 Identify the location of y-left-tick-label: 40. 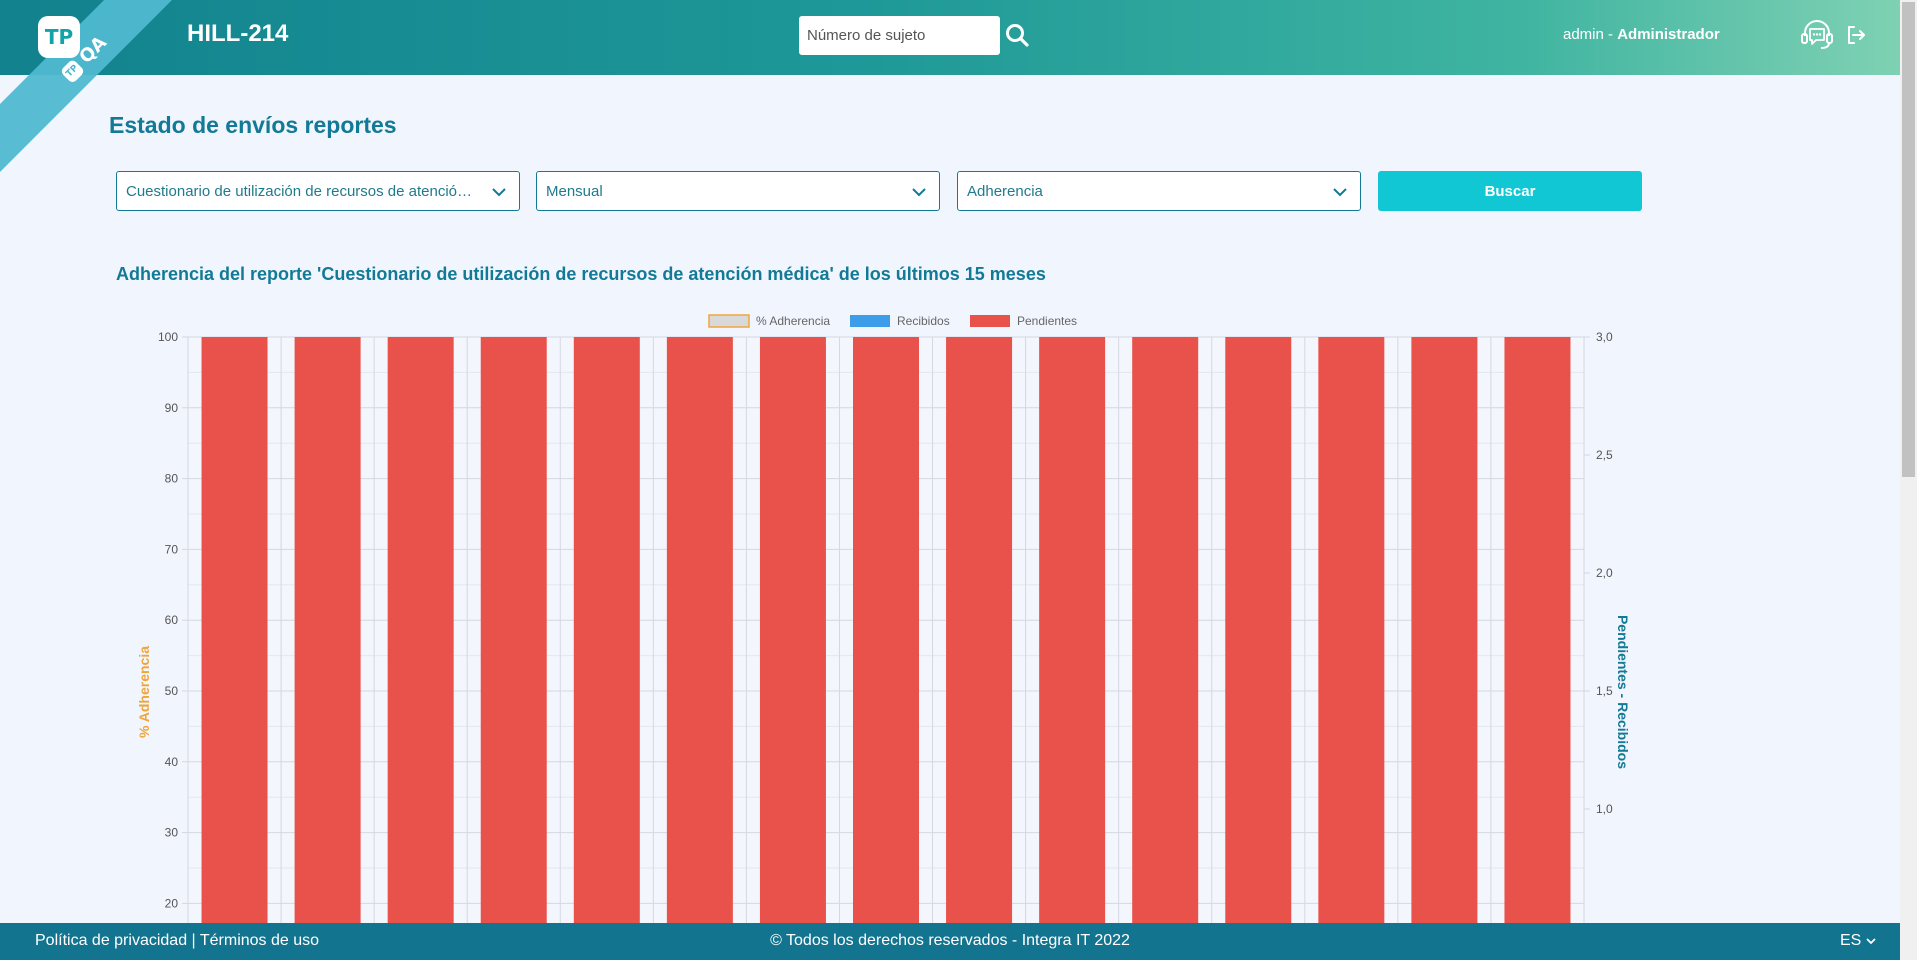
(172, 762).